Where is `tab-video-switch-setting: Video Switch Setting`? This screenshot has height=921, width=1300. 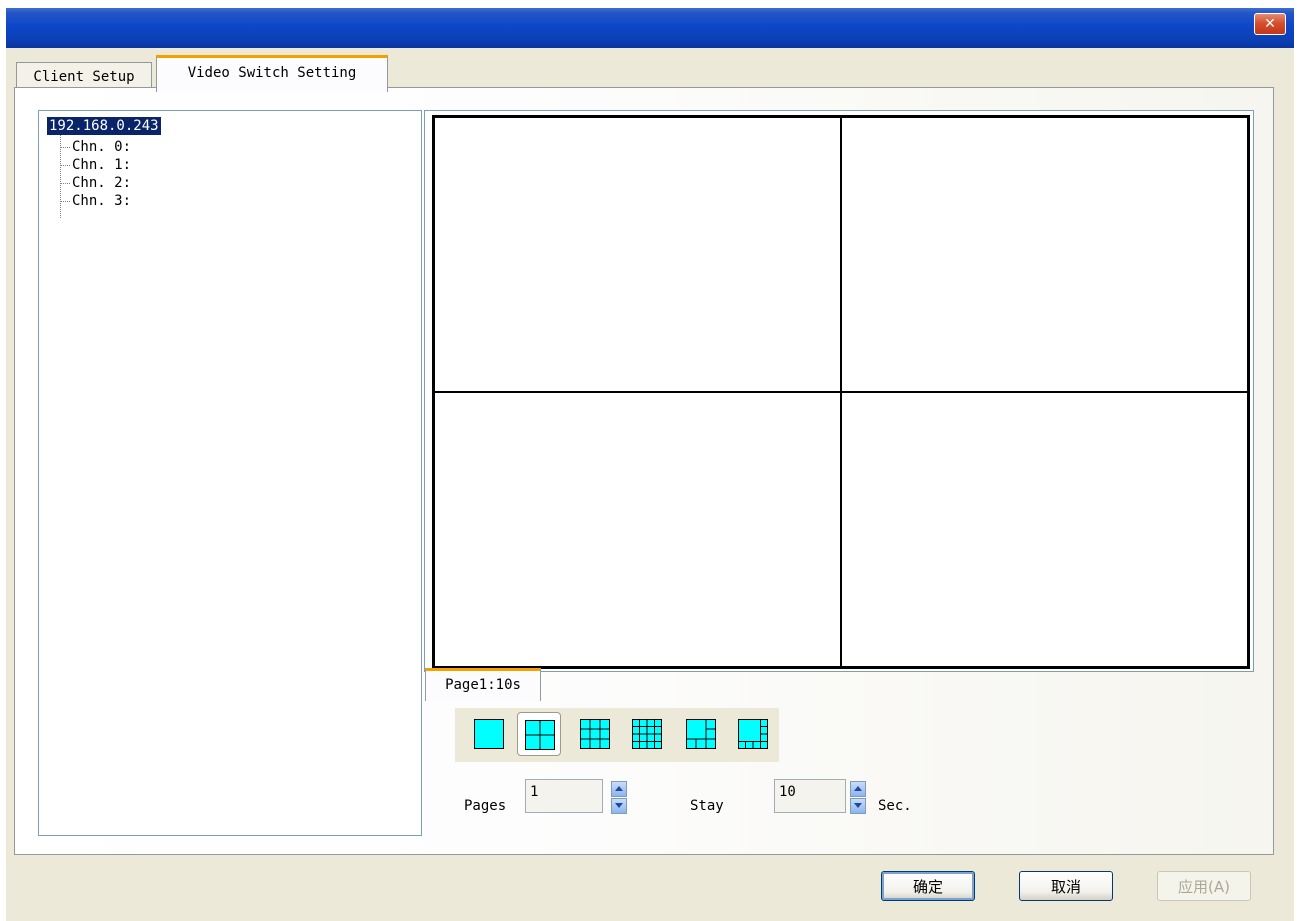
tab-video-switch-setting: Video Switch Setting is located at coordinates (272, 73).